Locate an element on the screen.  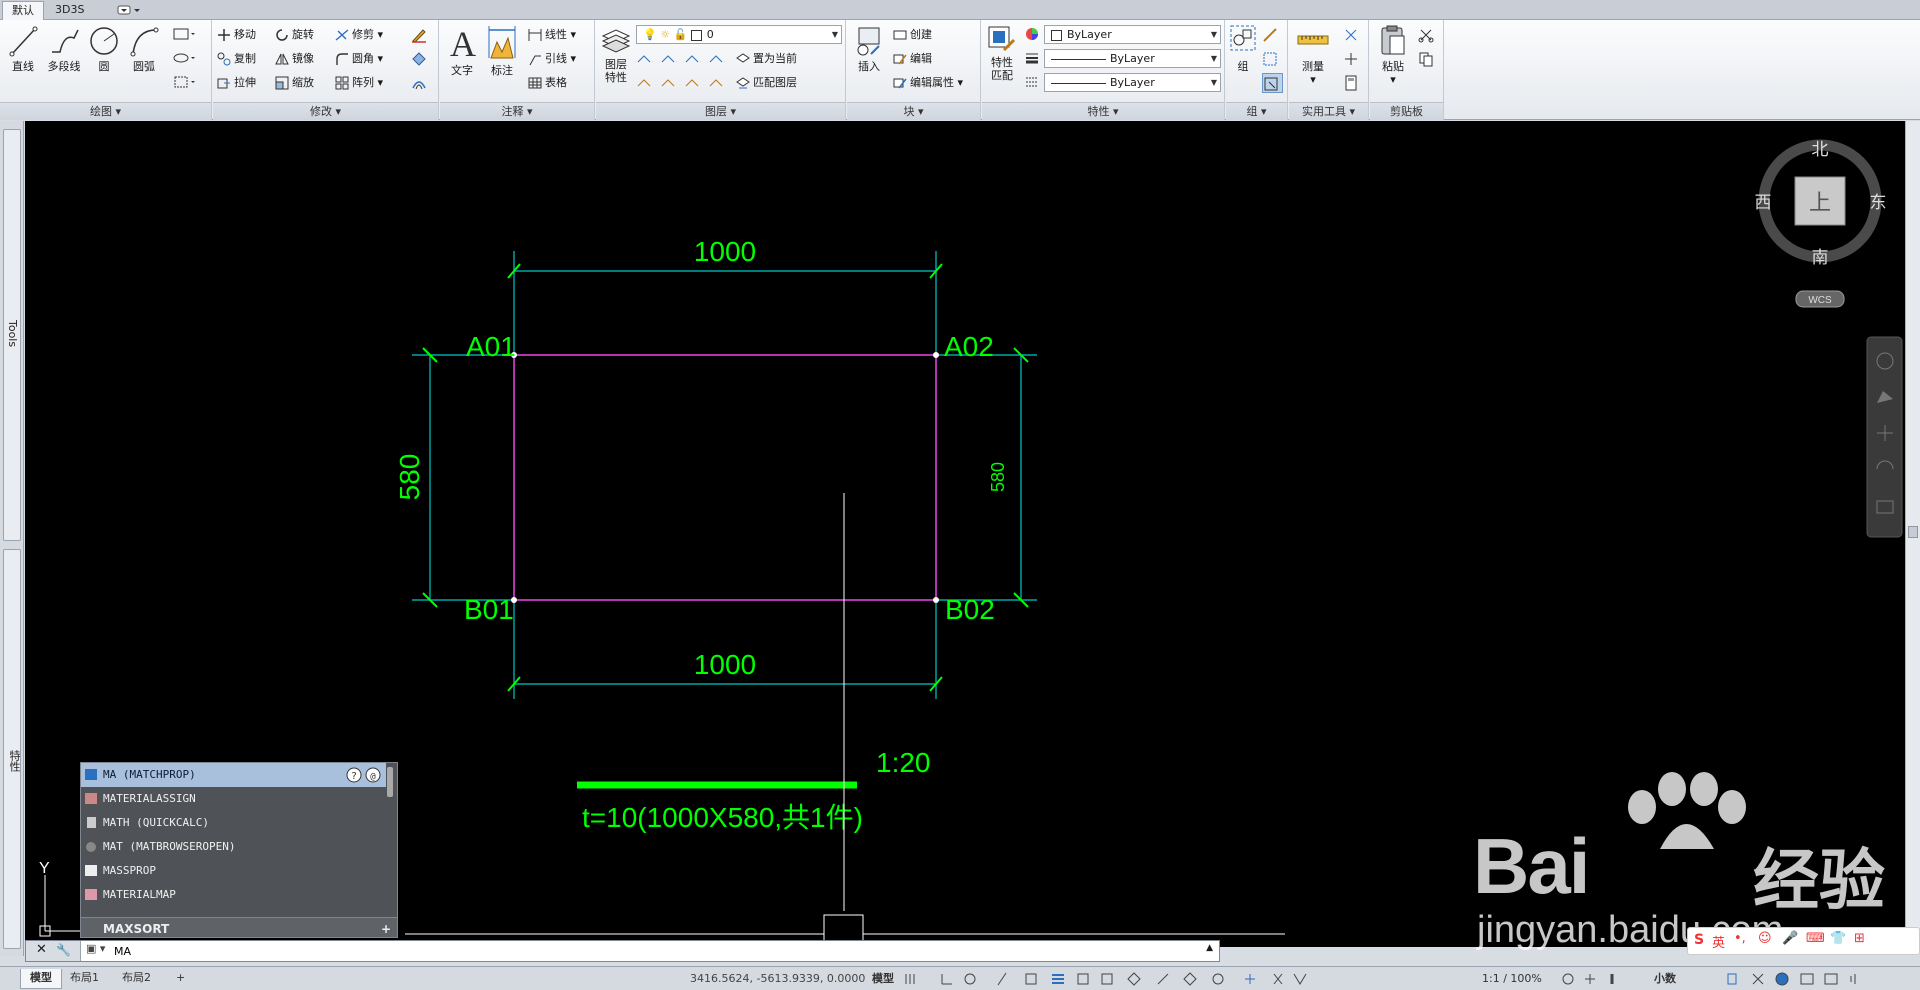
mirror-button: 镜像 is located at coordinates (294, 59).